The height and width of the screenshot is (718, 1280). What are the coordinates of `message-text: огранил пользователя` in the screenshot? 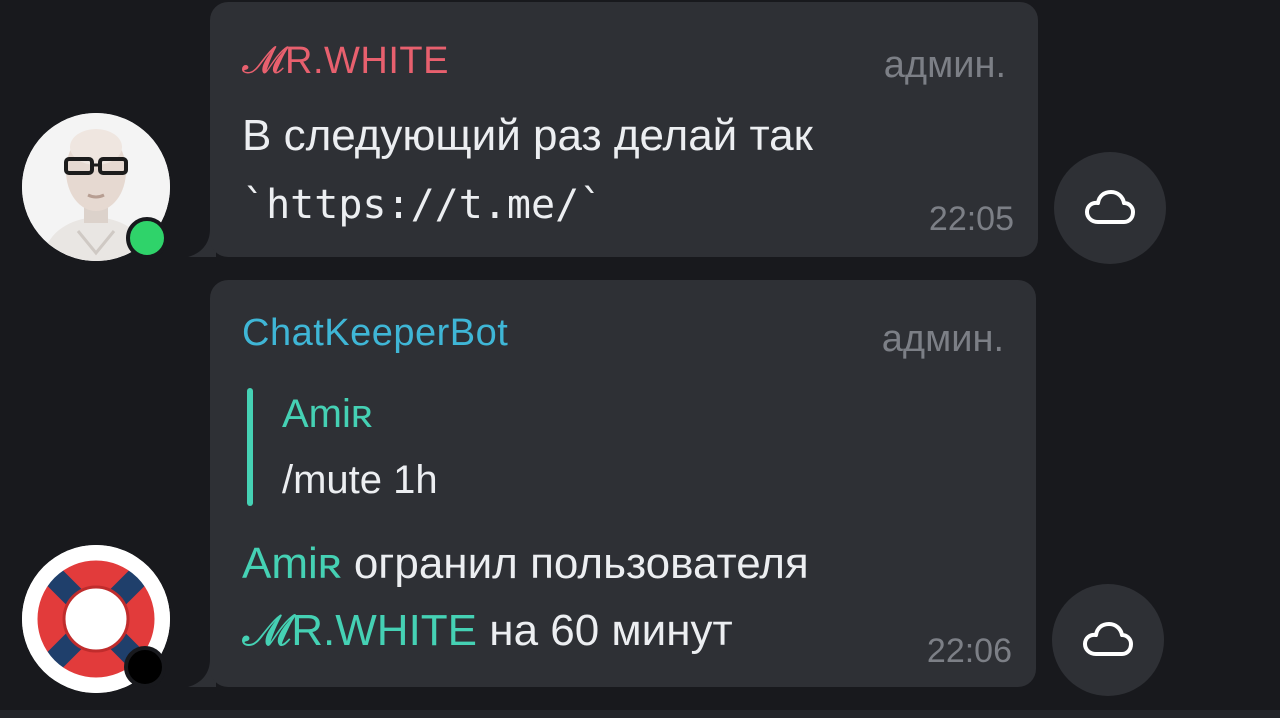 It's located at (575, 563).